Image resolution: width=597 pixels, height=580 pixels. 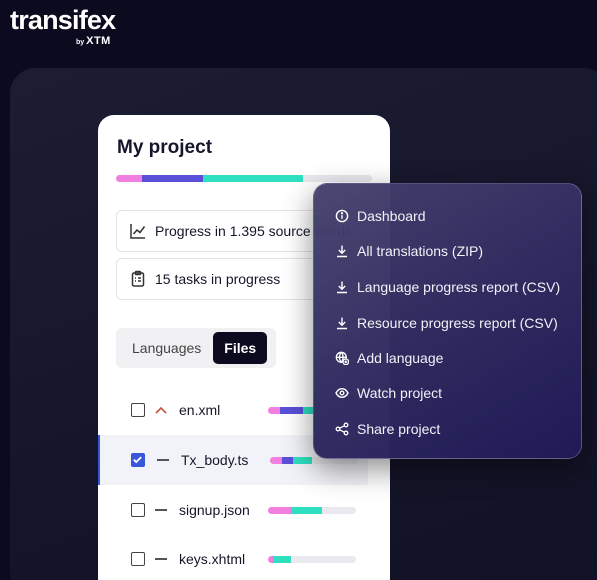 What do you see at coordinates (166, 348) in the screenshot?
I see `tab-languages: Languages` at bounding box center [166, 348].